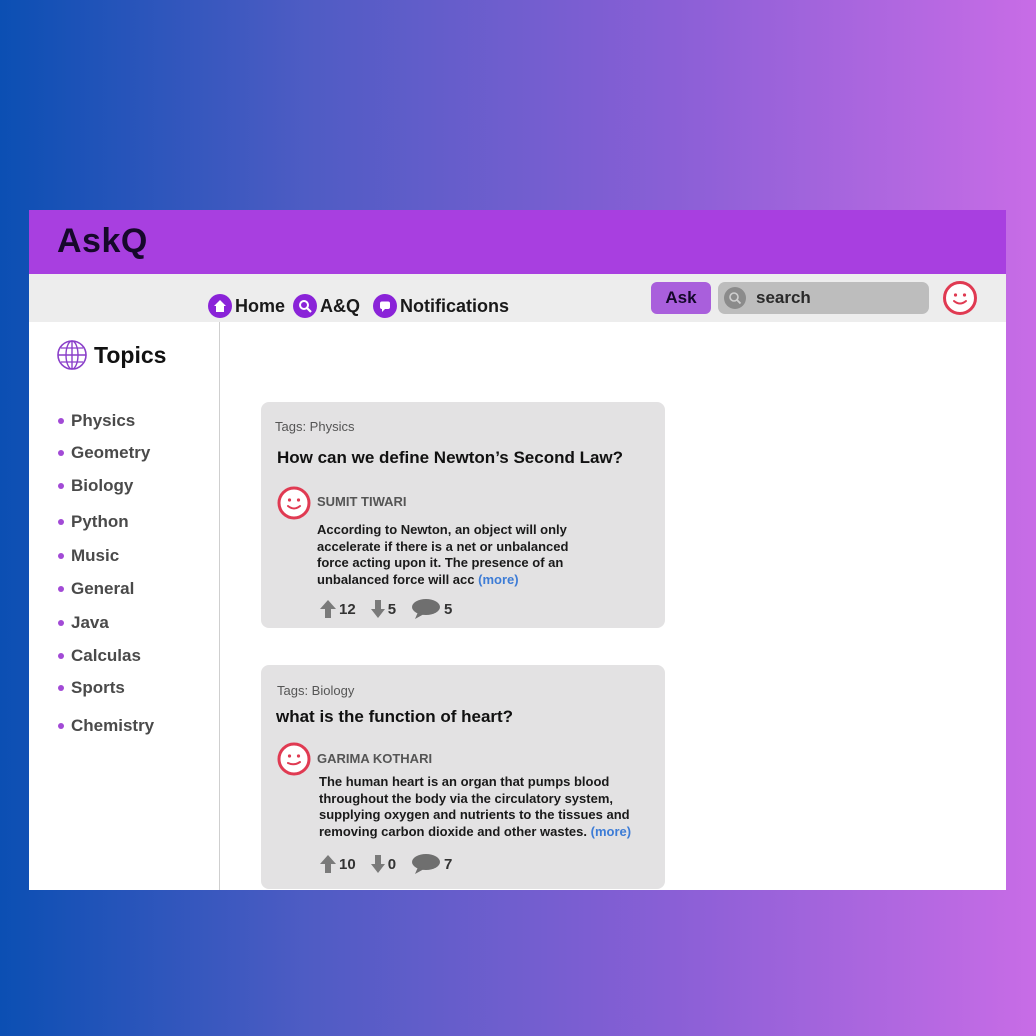  I want to click on user-avatar-icon, so click(960, 298).